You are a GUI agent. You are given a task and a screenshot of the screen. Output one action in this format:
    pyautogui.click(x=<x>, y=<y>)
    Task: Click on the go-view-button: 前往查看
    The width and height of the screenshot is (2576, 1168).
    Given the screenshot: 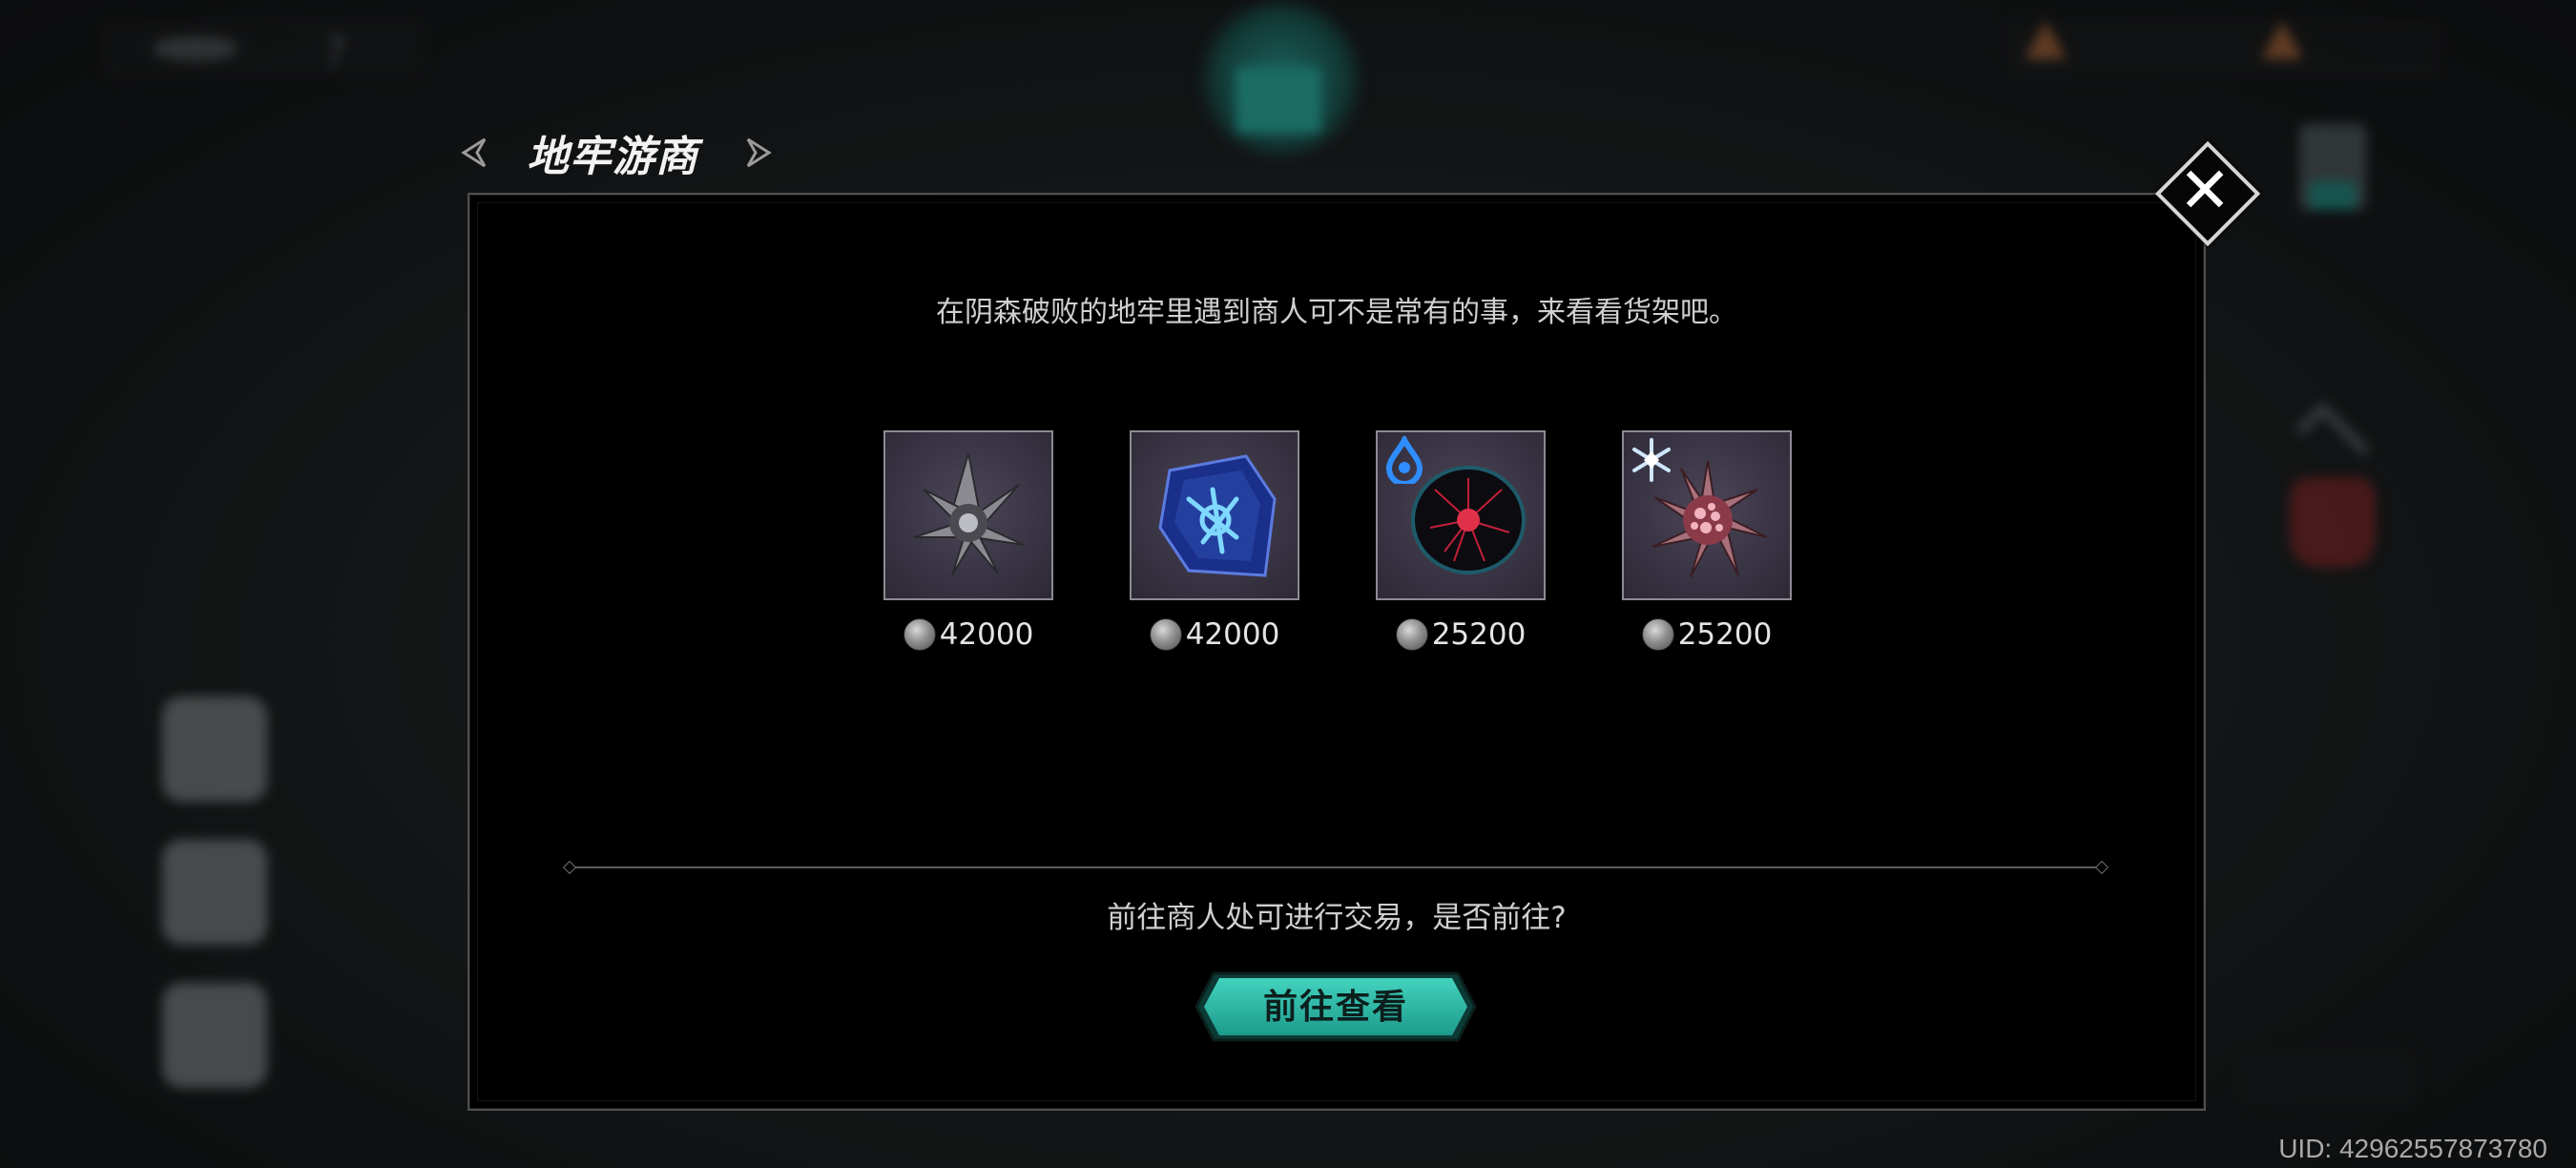 What is the action you would take?
    pyautogui.click(x=1336, y=1007)
    